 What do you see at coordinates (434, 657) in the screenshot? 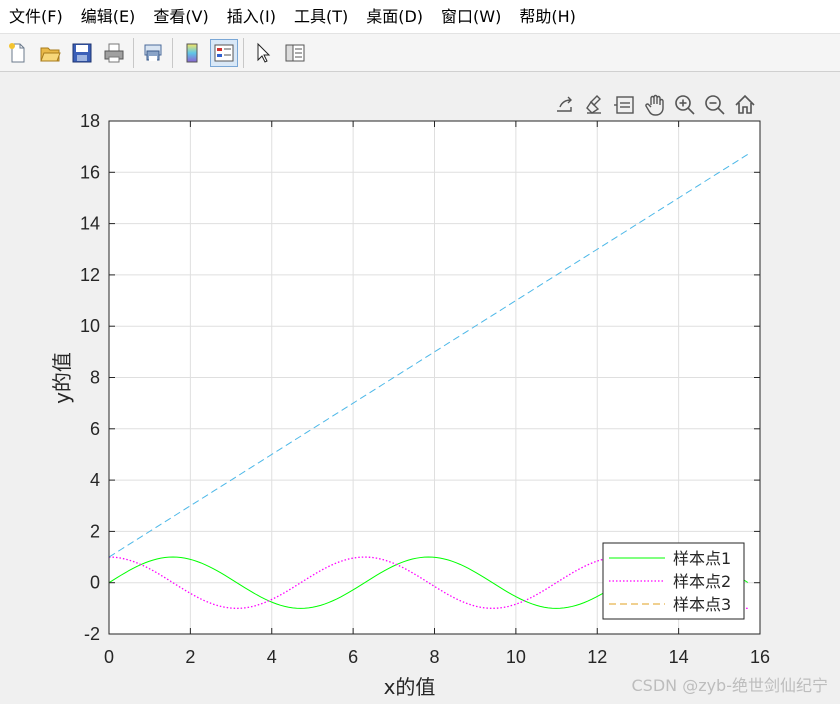
I see `x-tick-label: 8` at bounding box center [434, 657].